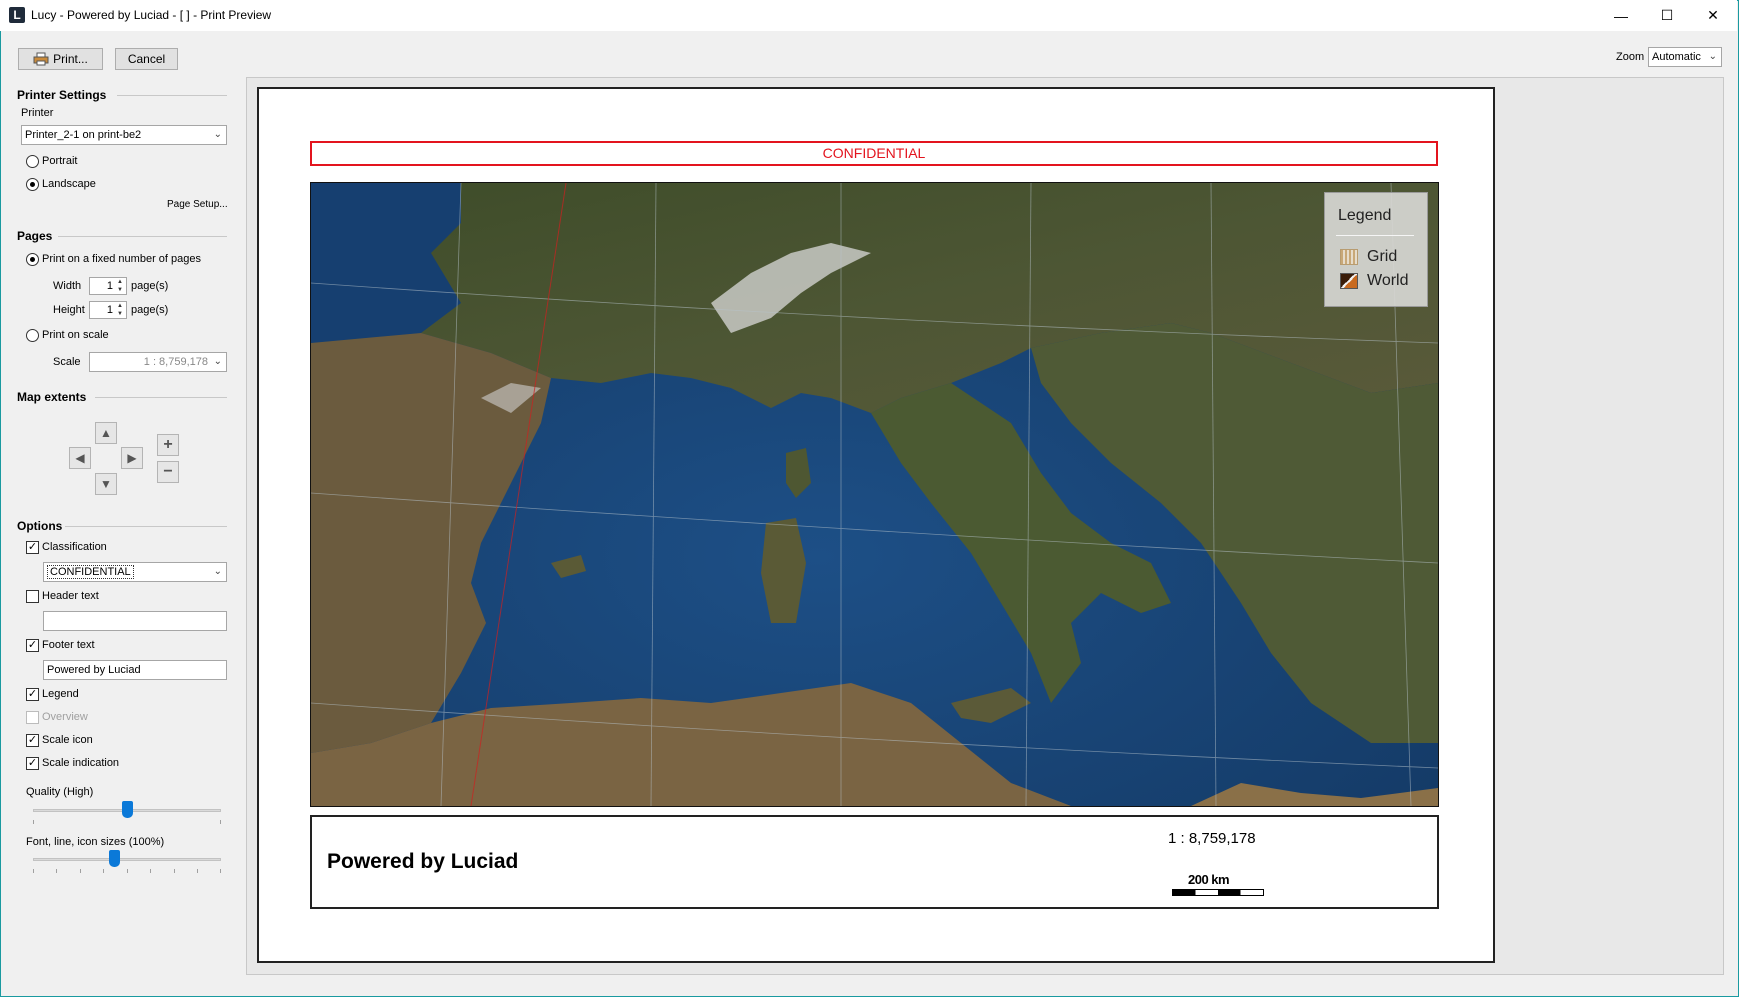 The width and height of the screenshot is (1739, 997). I want to click on overview-label: Overview, so click(65, 717).